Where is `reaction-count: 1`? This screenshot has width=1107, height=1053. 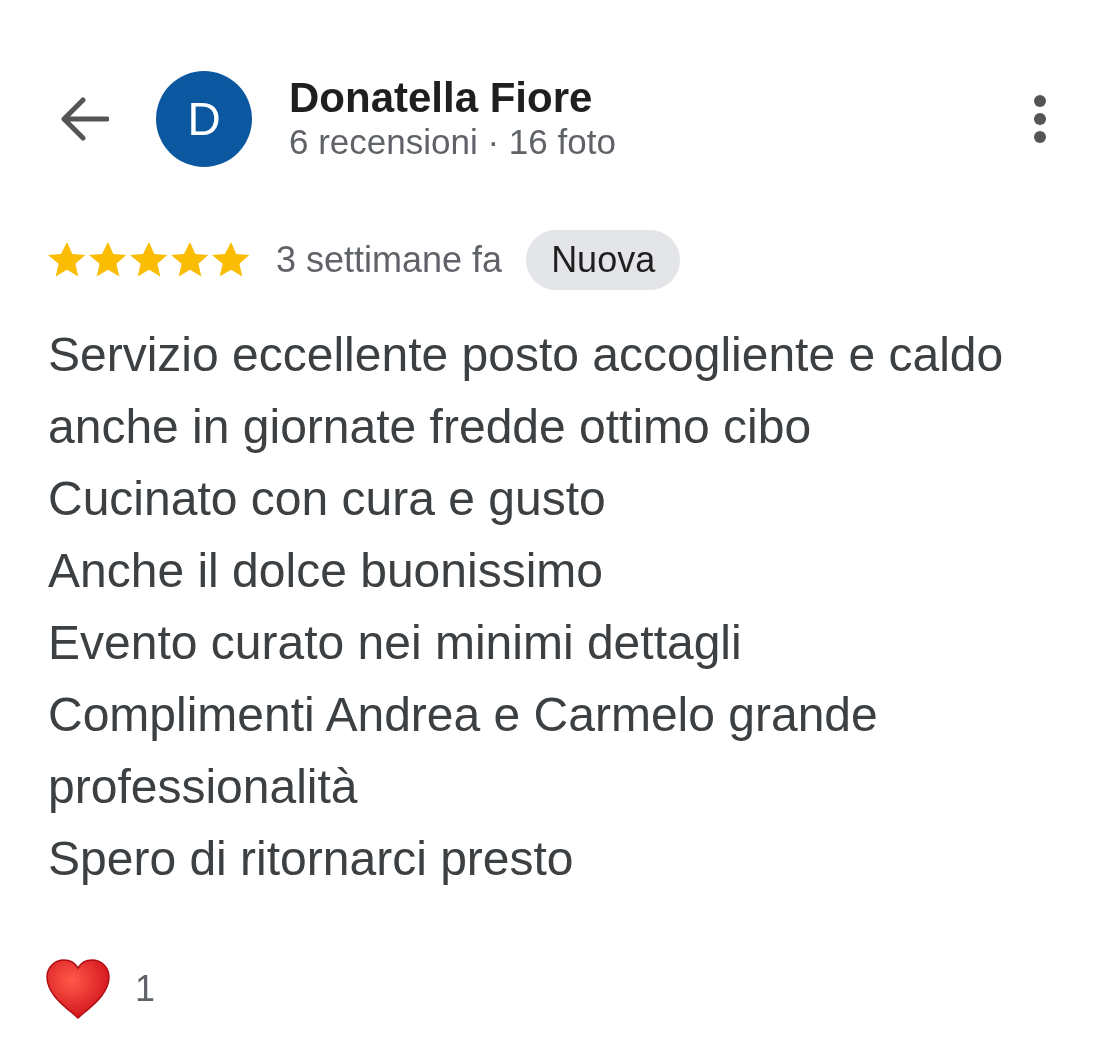 reaction-count: 1 is located at coordinates (145, 989).